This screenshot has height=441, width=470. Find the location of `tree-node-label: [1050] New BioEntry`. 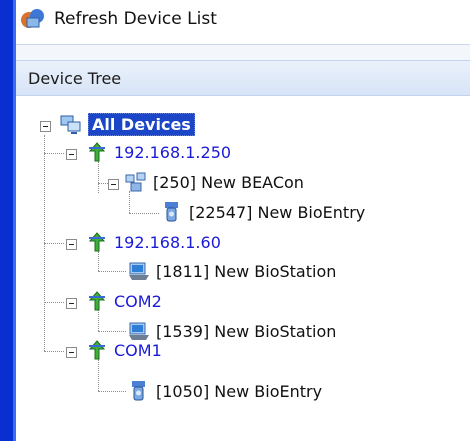

tree-node-label: [1050] New BioEntry is located at coordinates (239, 391).